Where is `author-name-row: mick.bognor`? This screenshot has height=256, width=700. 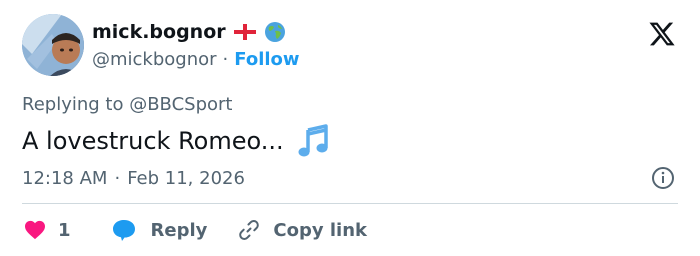
author-name-row: mick.bognor is located at coordinates (189, 32).